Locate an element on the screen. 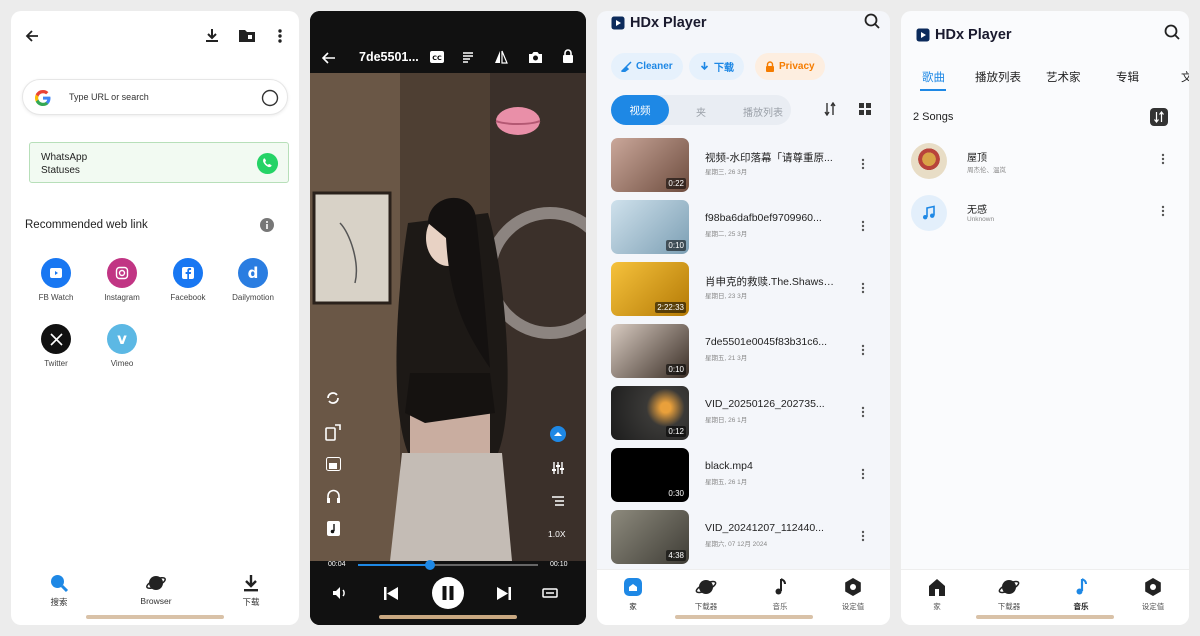  video-row: 2:22:33 肖申克的救赎.The.Shawsh... 星期日, 23 3月 is located at coordinates (746, 290).